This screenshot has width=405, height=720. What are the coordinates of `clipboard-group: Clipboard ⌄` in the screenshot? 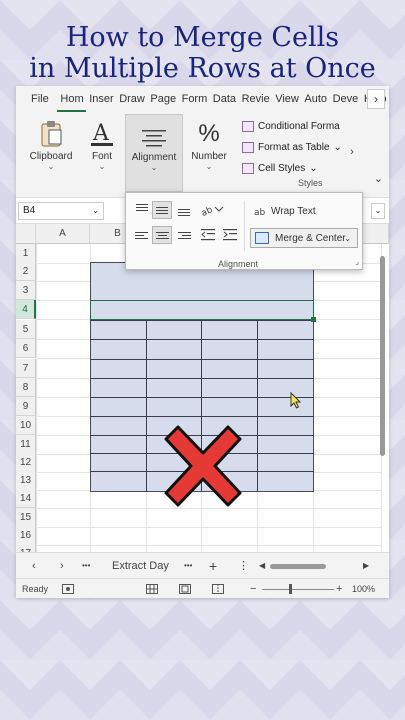 It's located at (51, 153).